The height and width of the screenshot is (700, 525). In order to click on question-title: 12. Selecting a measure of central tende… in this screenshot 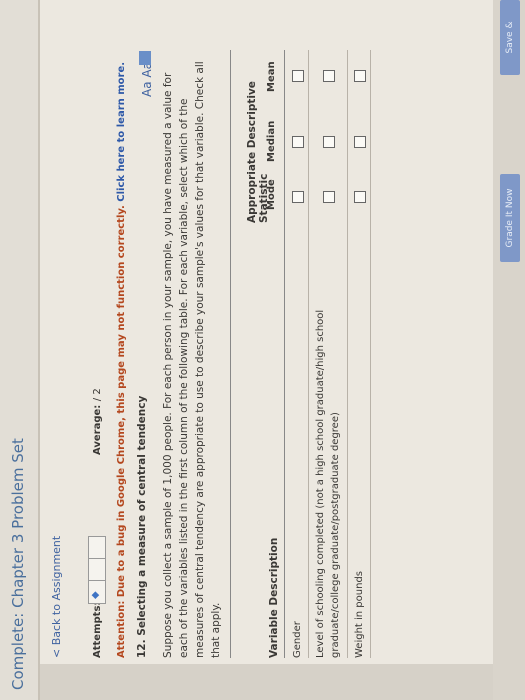, I will do `click(142, 526)`.